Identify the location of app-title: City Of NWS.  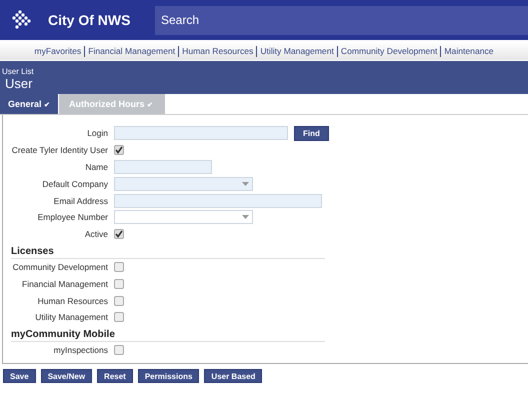
(90, 20).